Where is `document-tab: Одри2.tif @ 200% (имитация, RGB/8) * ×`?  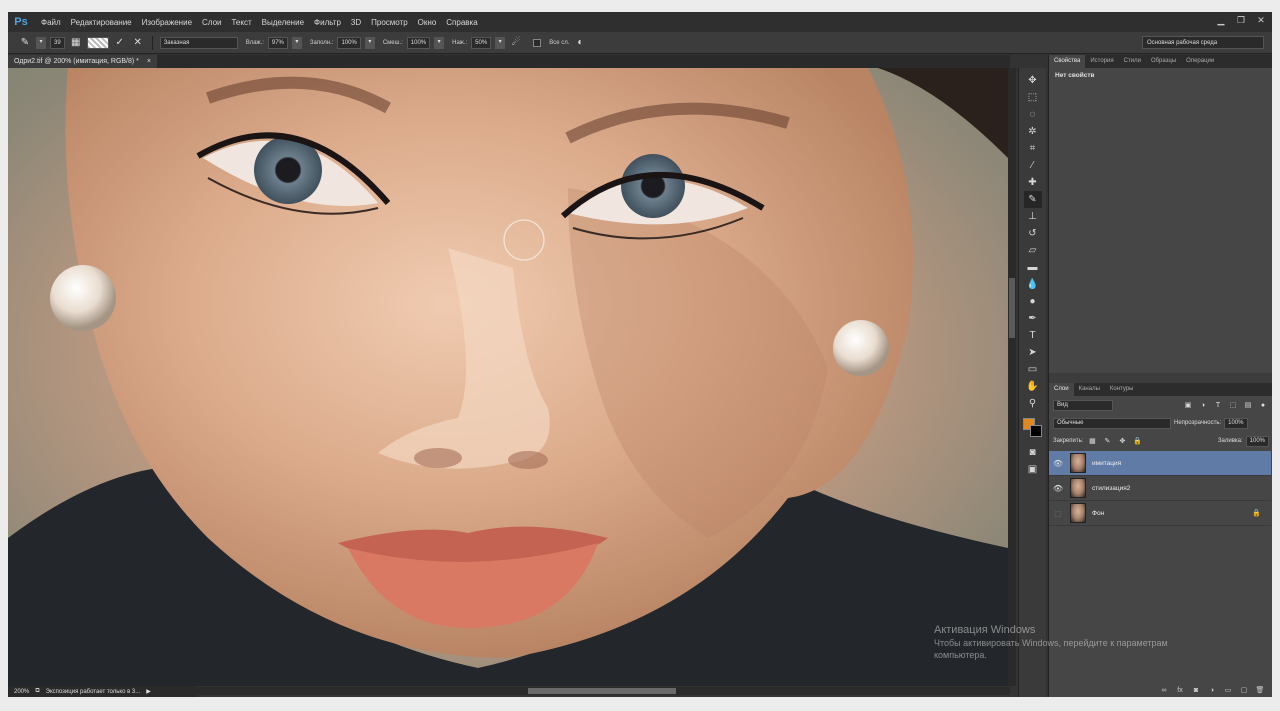
document-tab: Одри2.tif @ 200% (имитация, RGB/8) * × is located at coordinates (82, 61).